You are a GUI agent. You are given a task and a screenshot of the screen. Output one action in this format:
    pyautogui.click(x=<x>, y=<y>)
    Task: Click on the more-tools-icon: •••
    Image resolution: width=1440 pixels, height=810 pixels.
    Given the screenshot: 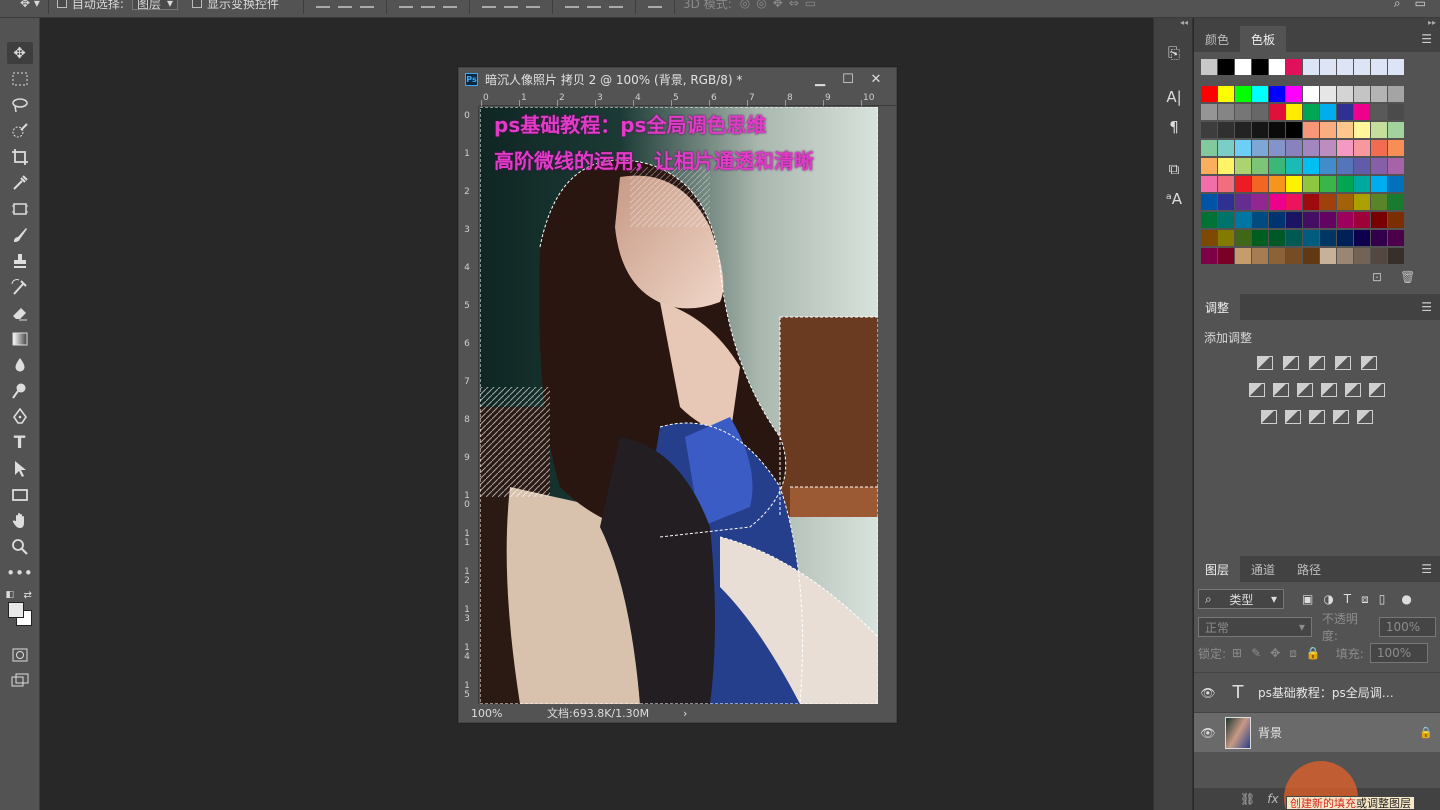 What is the action you would take?
    pyautogui.click(x=19, y=573)
    